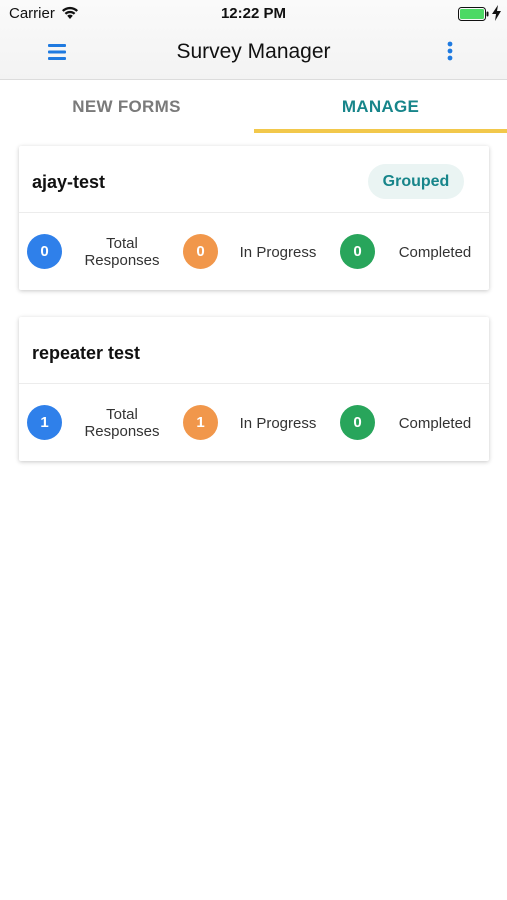 The image size is (507, 900). What do you see at coordinates (86, 353) in the screenshot?
I see `form-title: repeater test` at bounding box center [86, 353].